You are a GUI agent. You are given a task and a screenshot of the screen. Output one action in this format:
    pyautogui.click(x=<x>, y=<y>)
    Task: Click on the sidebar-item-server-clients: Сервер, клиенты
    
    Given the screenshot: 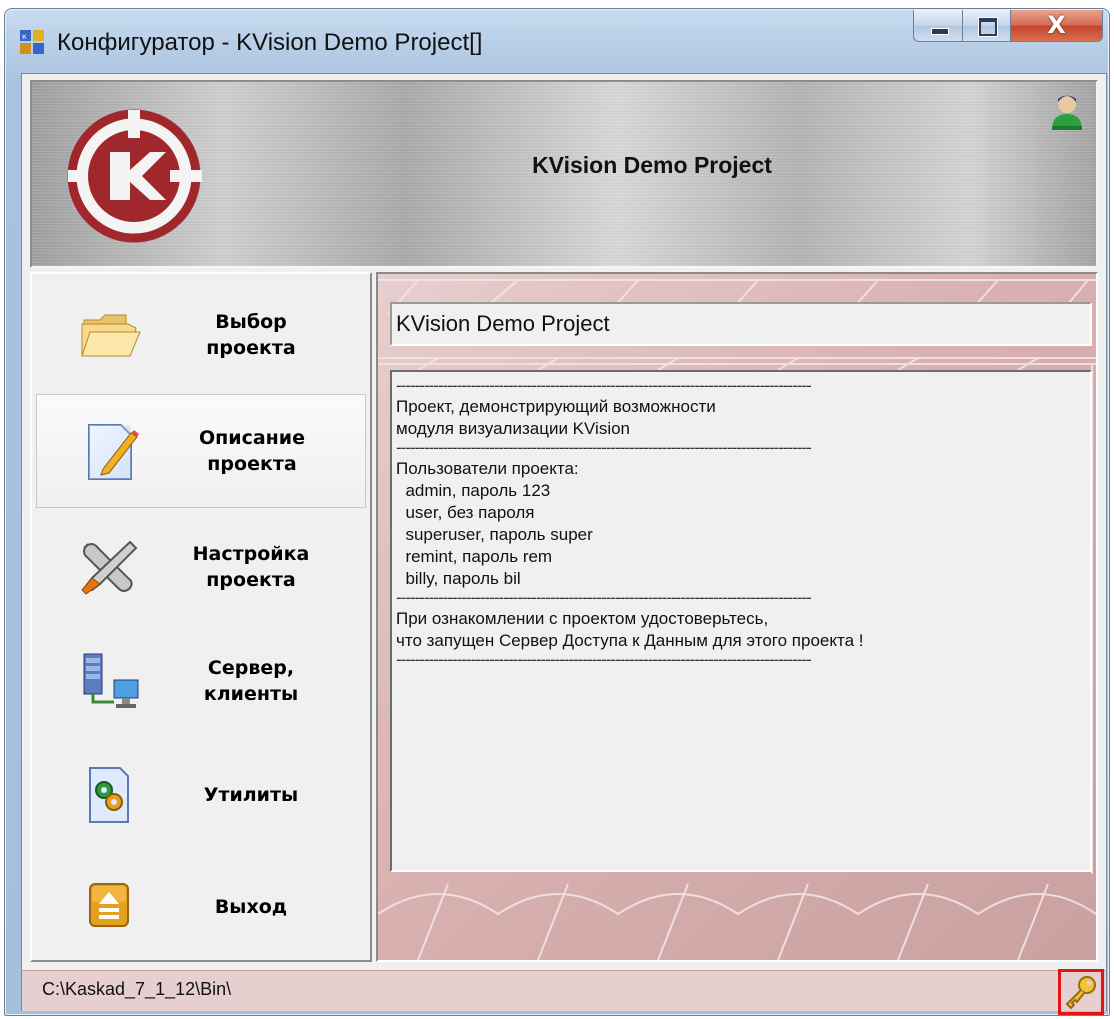 What is the action you would take?
    pyautogui.click(x=201, y=681)
    